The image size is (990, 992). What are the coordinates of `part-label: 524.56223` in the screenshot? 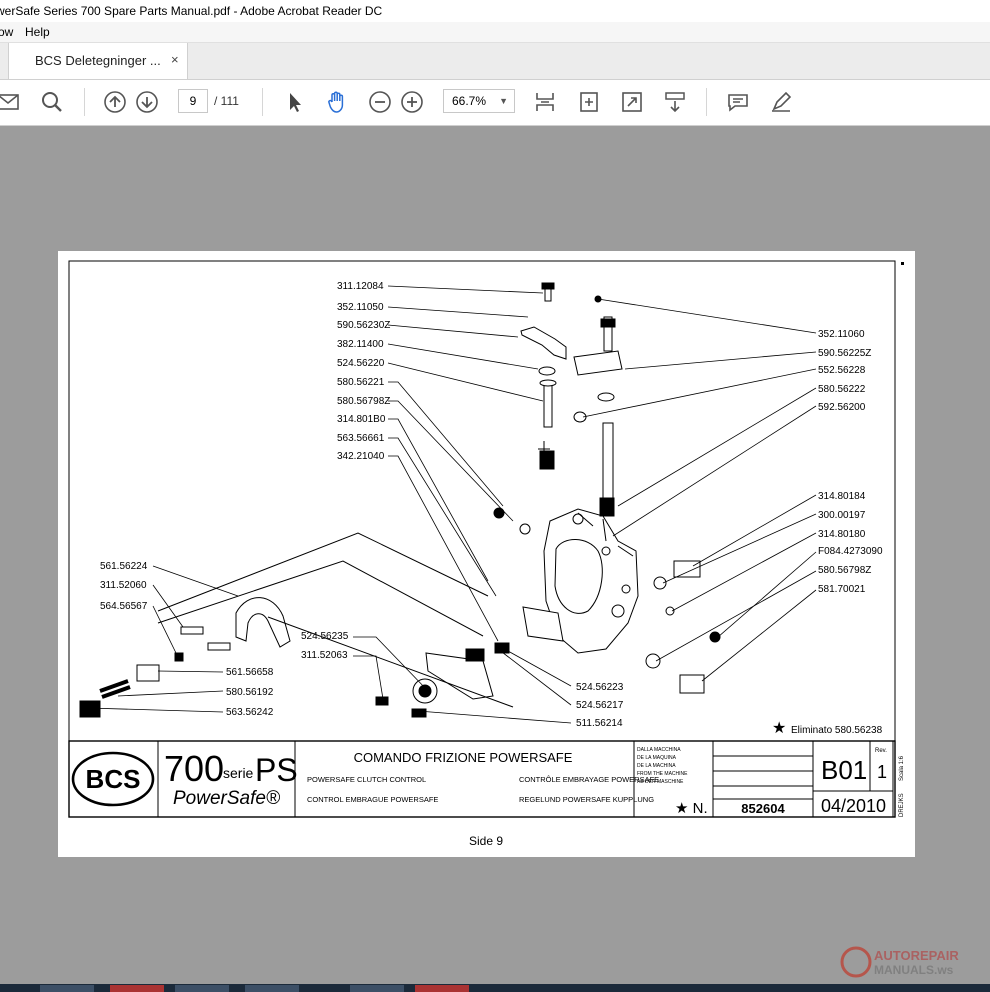 It's located at (600, 687).